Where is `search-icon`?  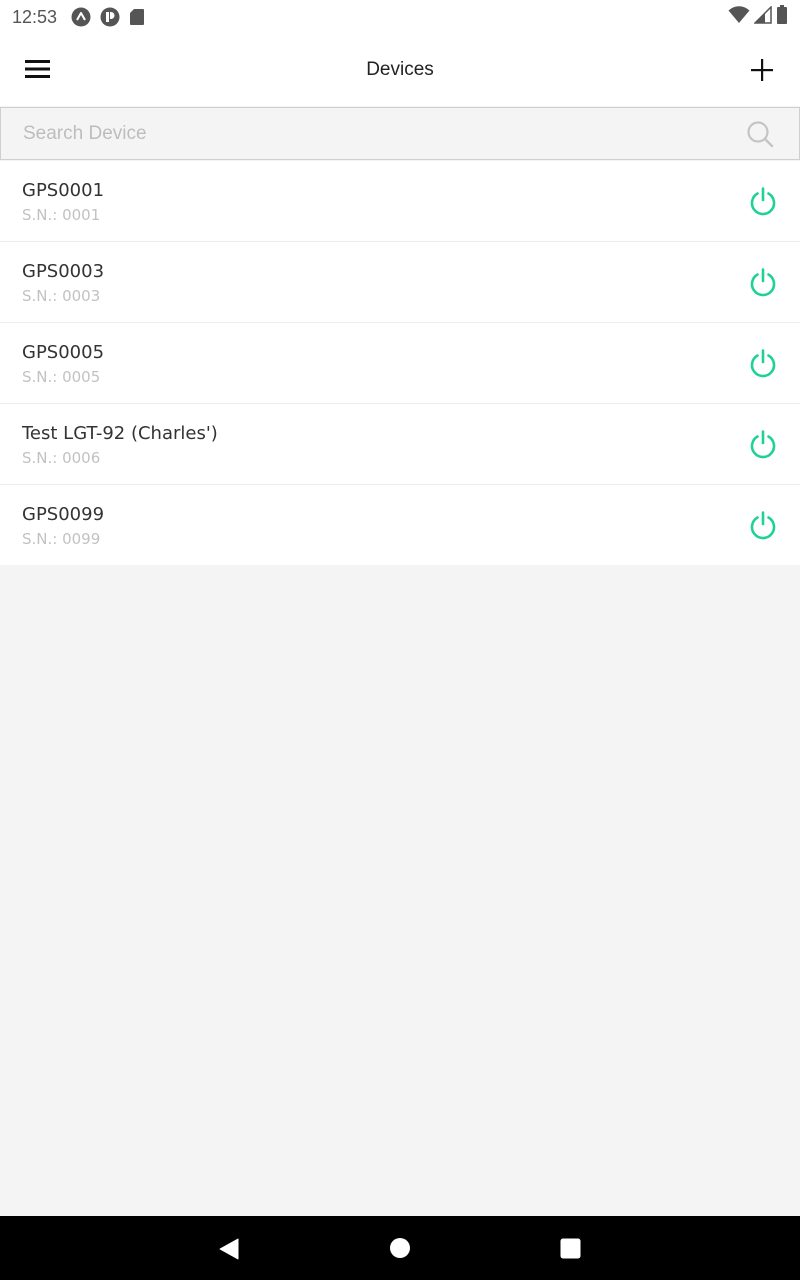
search-icon is located at coordinates (760, 133).